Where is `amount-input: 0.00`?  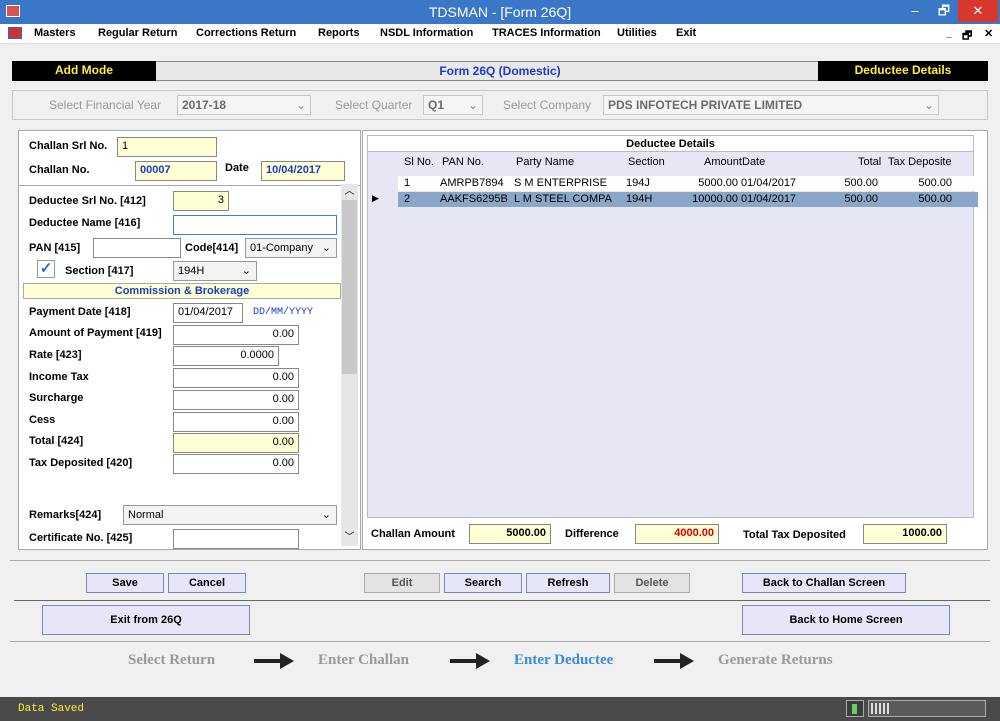 amount-input: 0.00 is located at coordinates (236, 335).